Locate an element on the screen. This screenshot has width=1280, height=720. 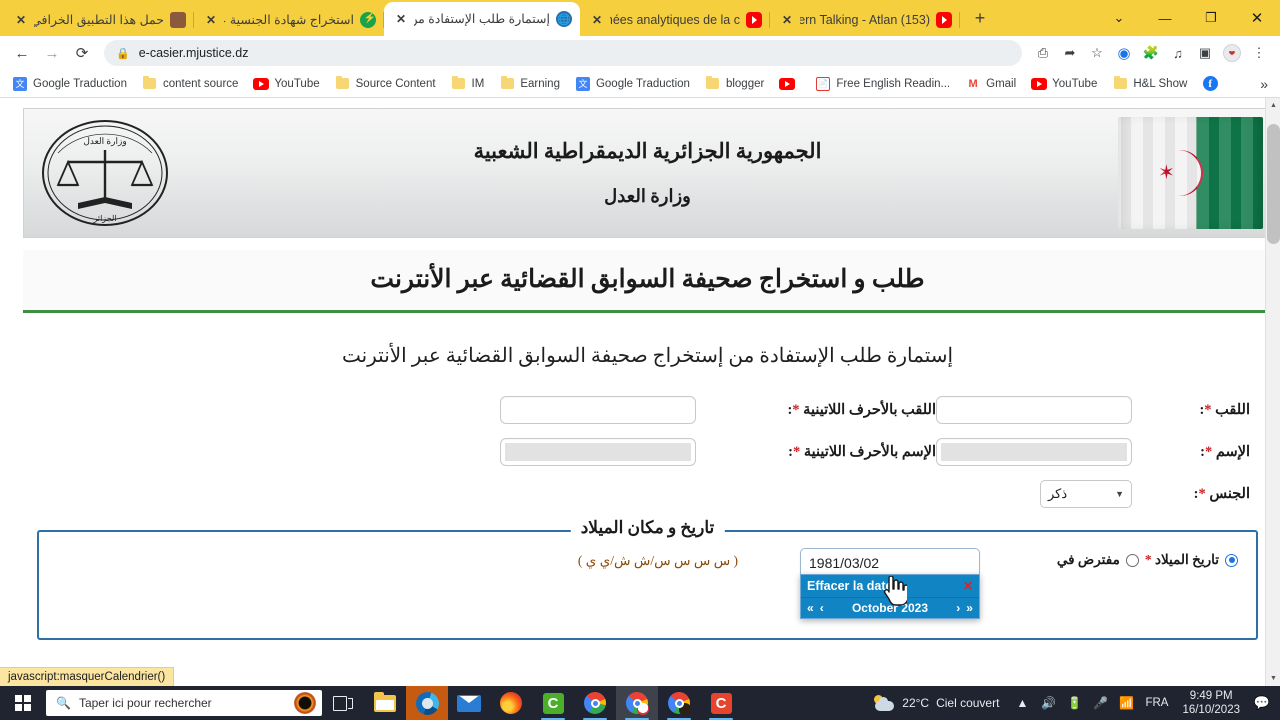
bookmark-blogger: blogger is located at coordinates (734, 84).